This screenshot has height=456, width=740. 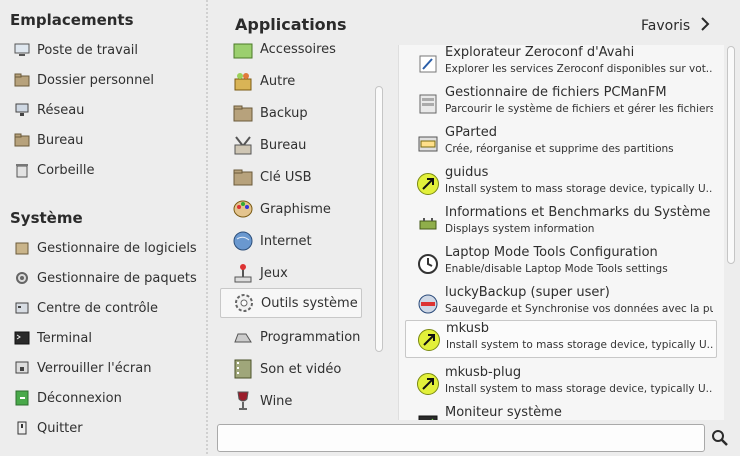 I want to click on category-other: Autre, so click(x=291, y=81).